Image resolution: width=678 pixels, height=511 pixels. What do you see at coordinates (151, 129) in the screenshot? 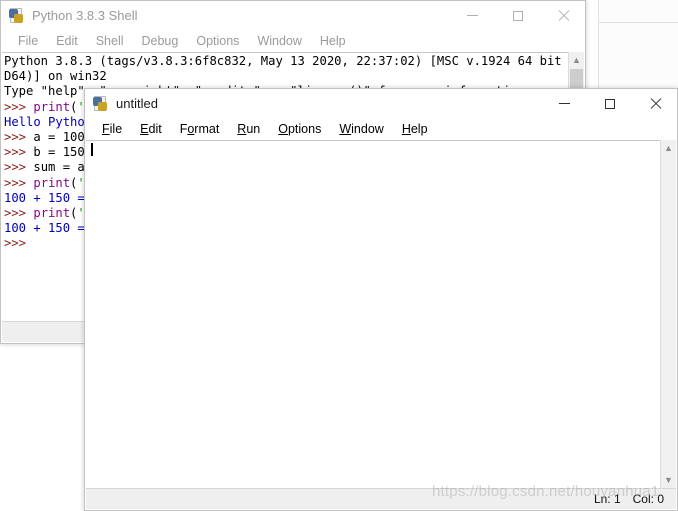
I see `editor-menu-edit: Edit` at bounding box center [151, 129].